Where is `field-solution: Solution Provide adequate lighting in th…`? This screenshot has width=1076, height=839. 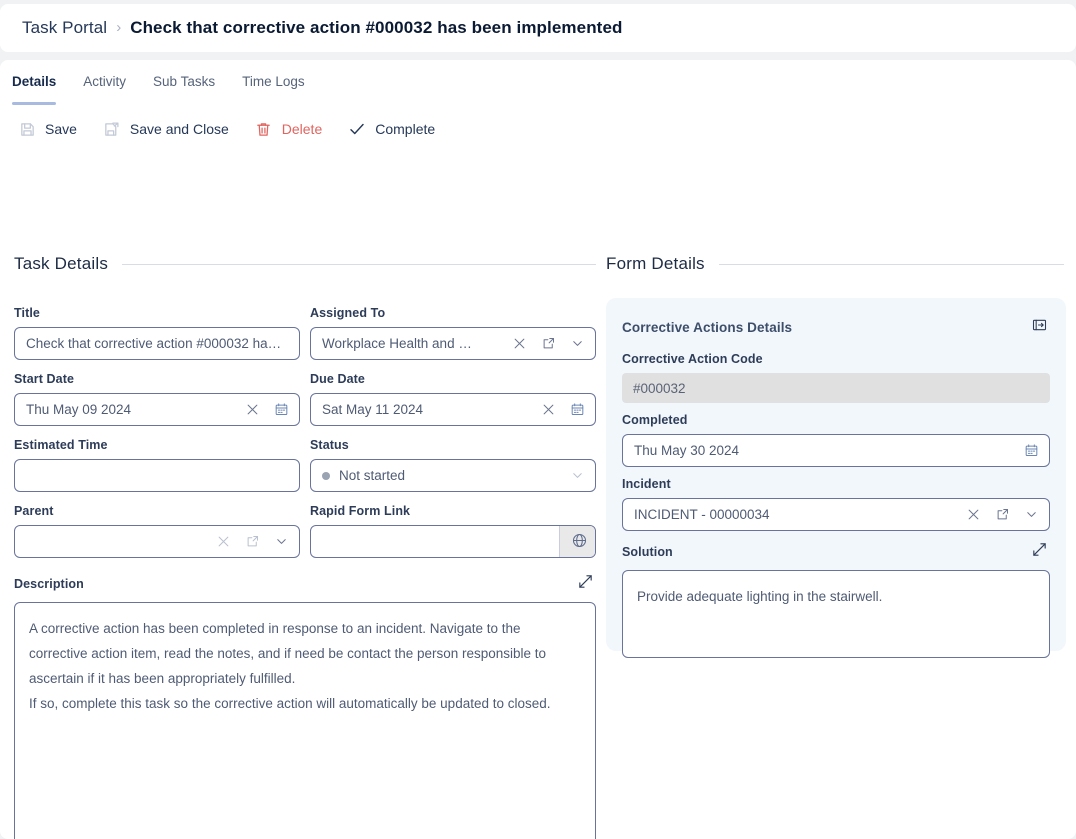
field-solution: Solution Provide adequate lighting in th… is located at coordinates (836, 599).